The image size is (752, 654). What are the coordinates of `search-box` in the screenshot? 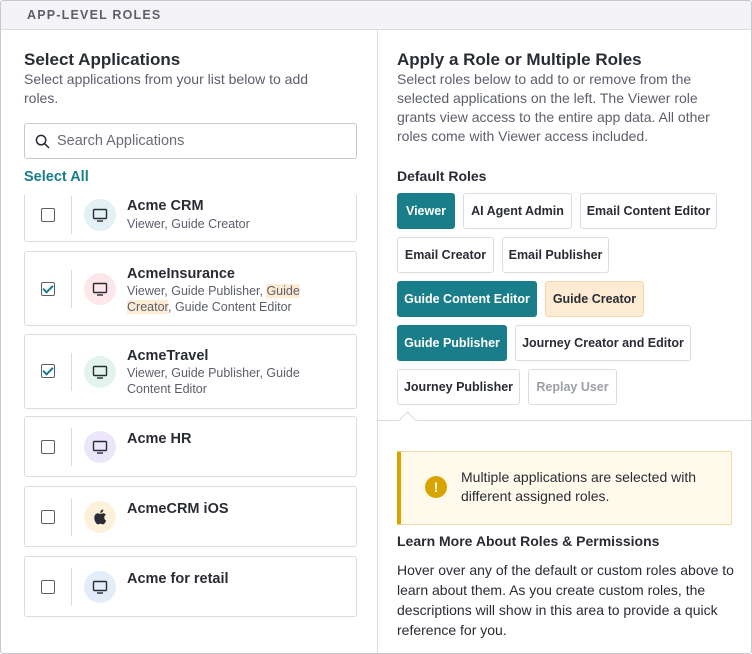 It's located at (190, 141).